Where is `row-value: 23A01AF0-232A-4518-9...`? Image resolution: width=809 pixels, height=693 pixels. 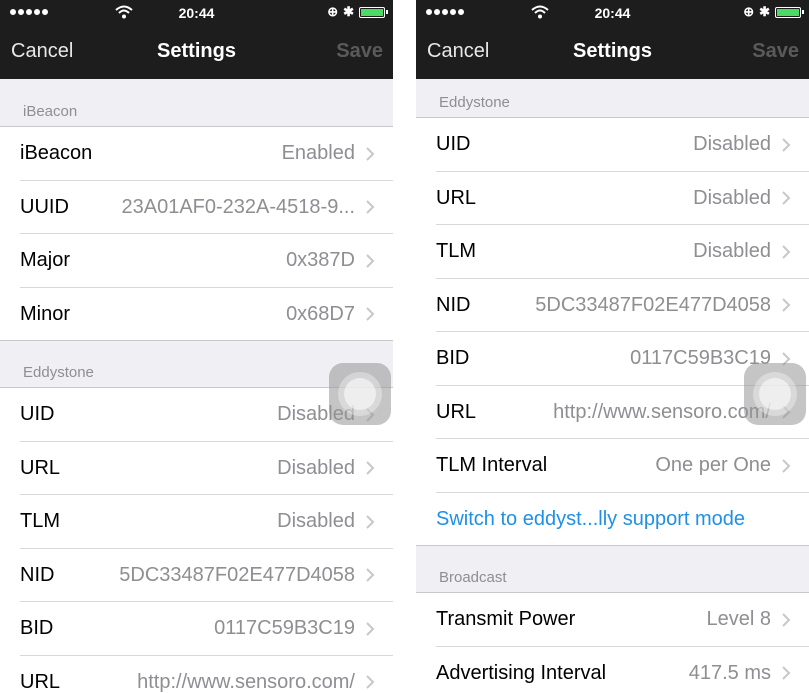
row-value: 23A01AF0-232A-4518-9... is located at coordinates (238, 206).